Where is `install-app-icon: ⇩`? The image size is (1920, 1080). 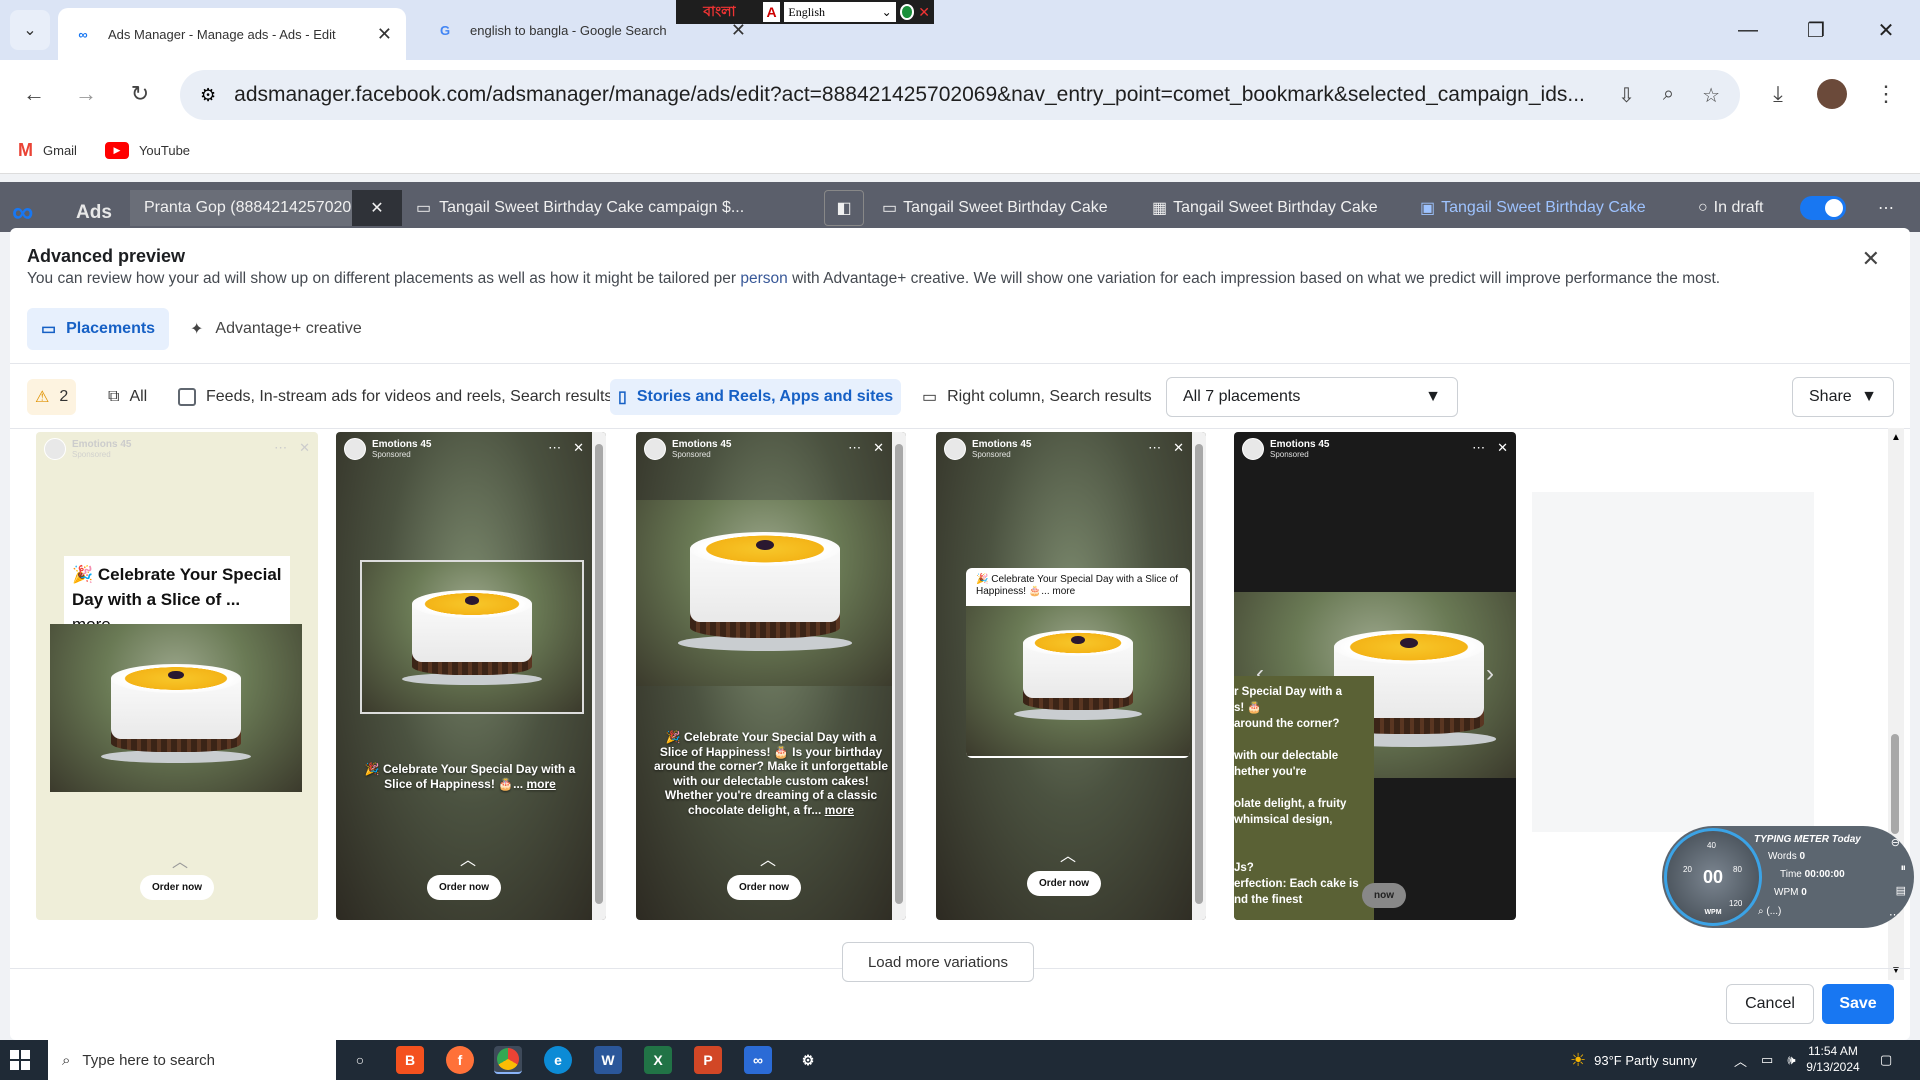
install-app-icon: ⇩ is located at coordinates (1626, 95).